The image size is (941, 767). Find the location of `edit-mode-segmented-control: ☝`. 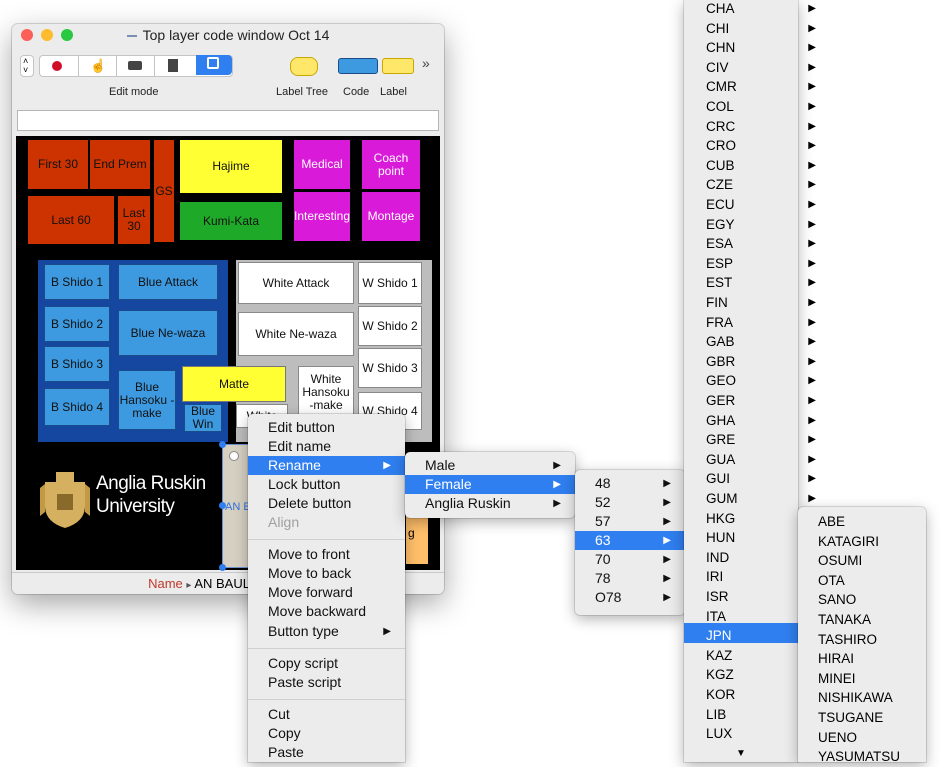

edit-mode-segmented-control: ☝ is located at coordinates (136, 66).